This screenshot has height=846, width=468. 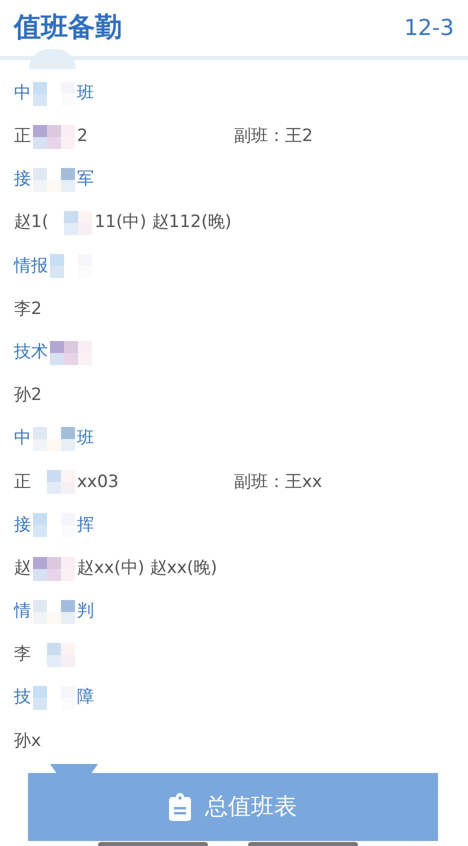 What do you see at coordinates (98, 482) in the screenshot?
I see `duty-name: xx03` at bounding box center [98, 482].